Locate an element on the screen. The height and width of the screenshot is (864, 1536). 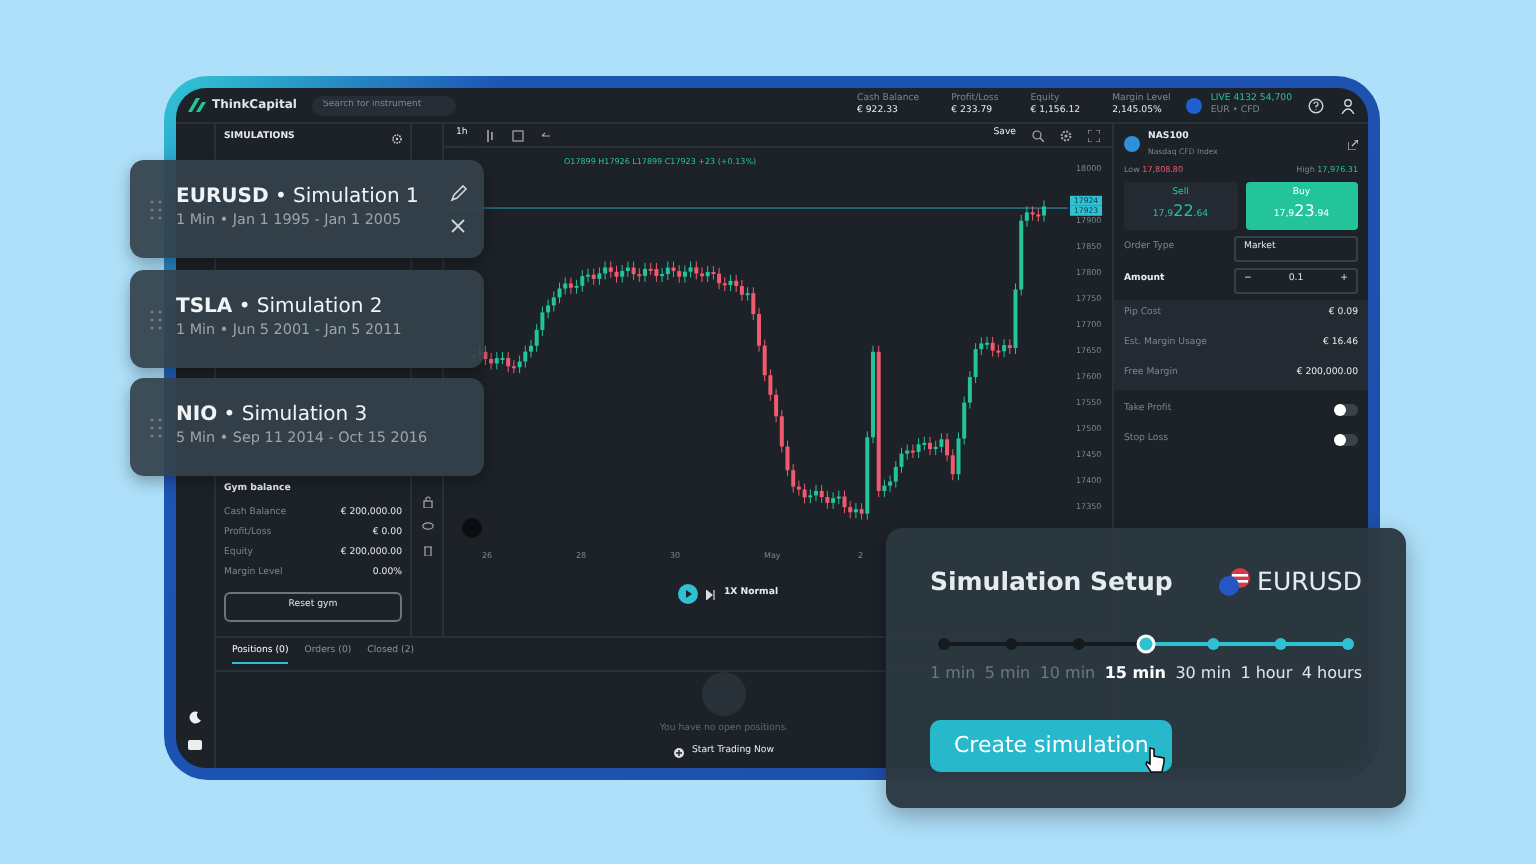
card-title: Simulation Setup is located at coordinates (1051, 582).